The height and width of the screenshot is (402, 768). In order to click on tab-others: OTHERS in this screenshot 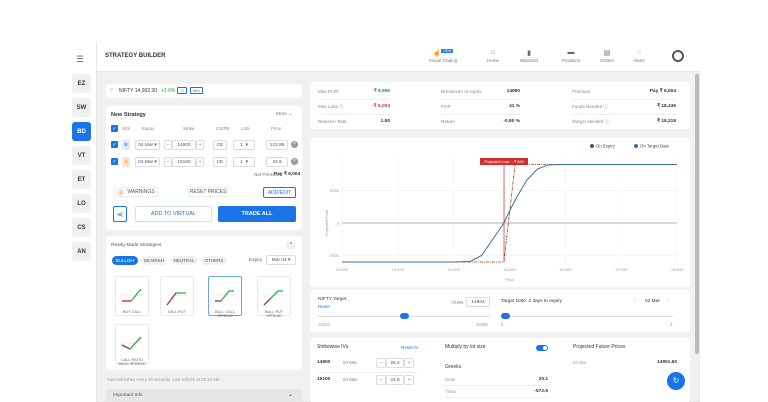, I will do `click(214, 260)`.